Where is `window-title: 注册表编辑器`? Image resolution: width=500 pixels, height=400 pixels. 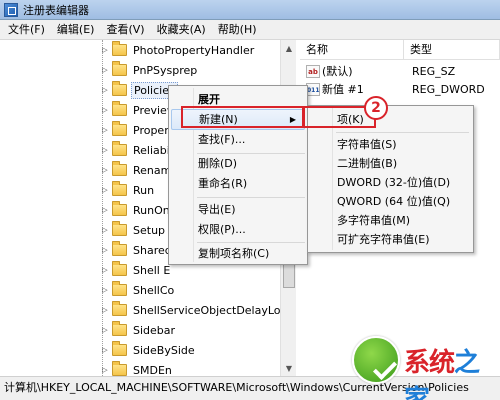
window-title: 注册表编辑器 is located at coordinates (56, 10).